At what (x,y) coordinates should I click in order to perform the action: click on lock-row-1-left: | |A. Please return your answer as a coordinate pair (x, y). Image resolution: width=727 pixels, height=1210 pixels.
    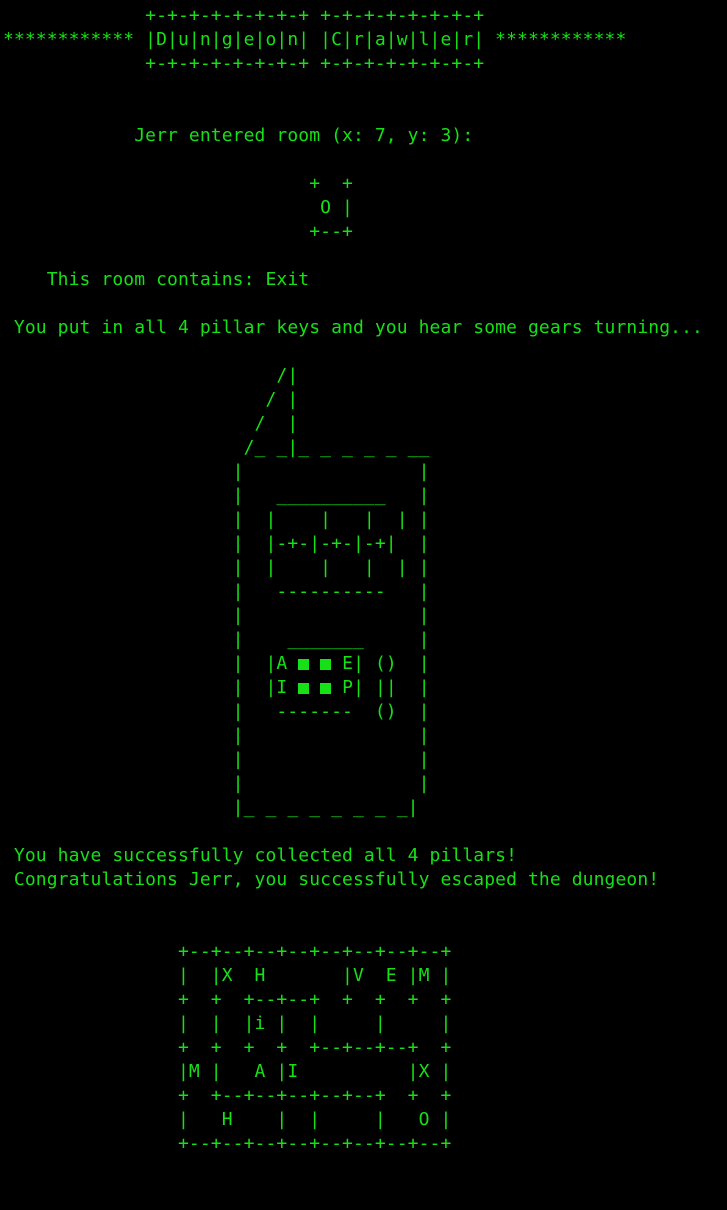
    Looking at the image, I should click on (151, 663).